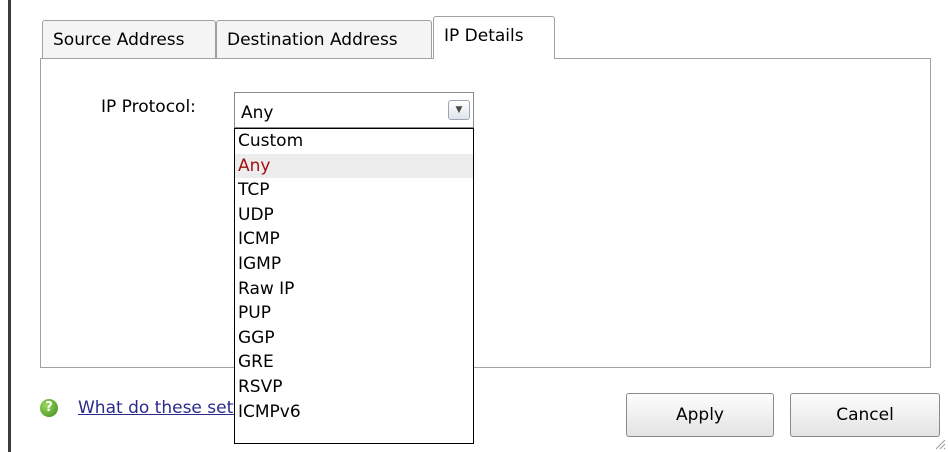  What do you see at coordinates (354, 387) in the screenshot?
I see `option-rsvp: RSVP` at bounding box center [354, 387].